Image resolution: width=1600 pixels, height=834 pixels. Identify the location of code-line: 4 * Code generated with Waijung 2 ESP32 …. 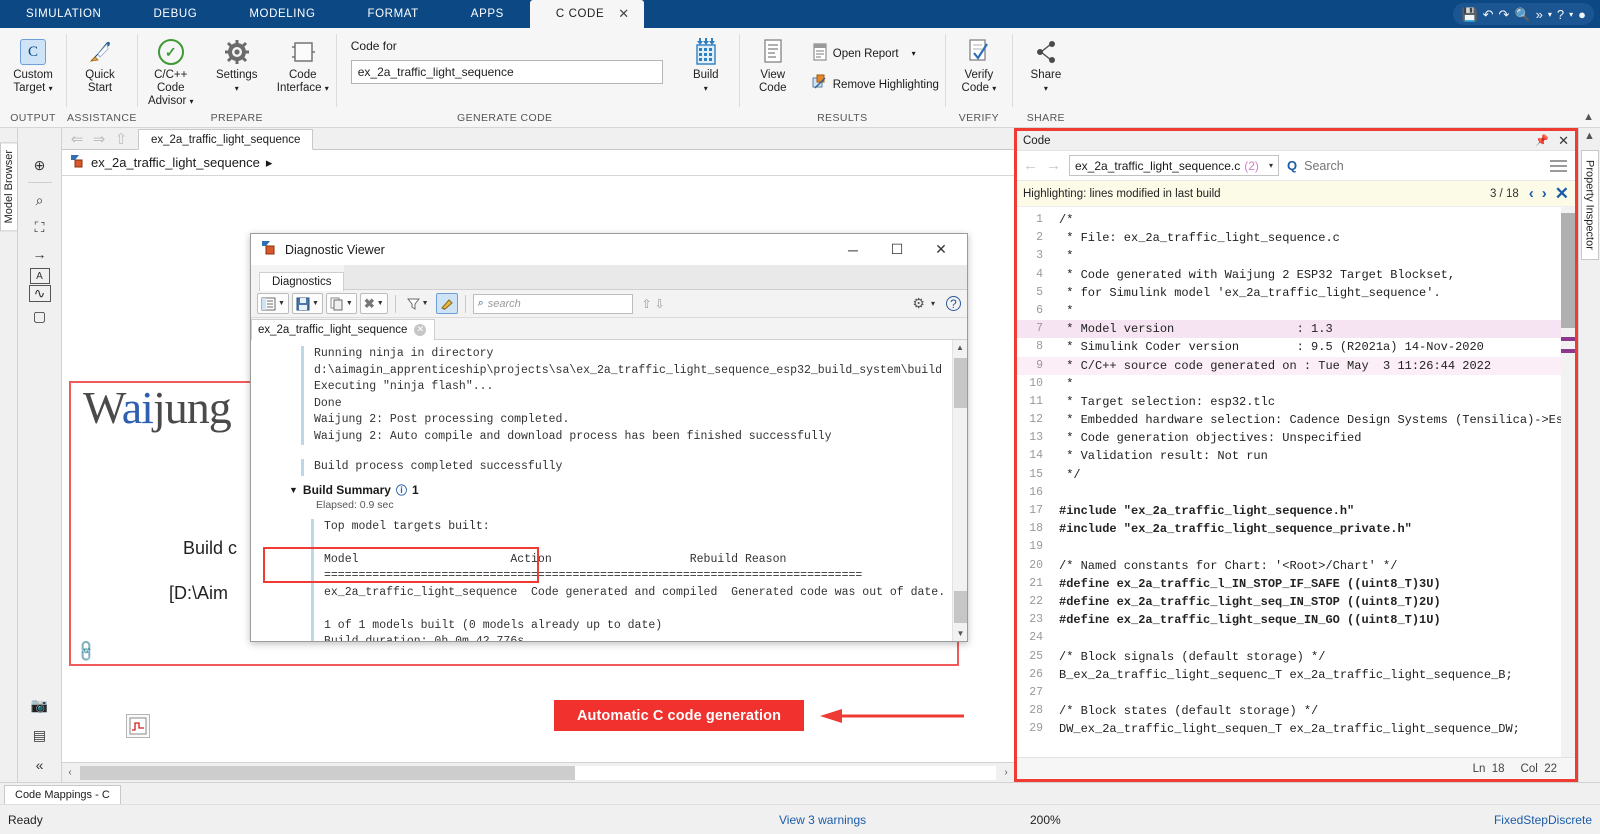
(1289, 275).